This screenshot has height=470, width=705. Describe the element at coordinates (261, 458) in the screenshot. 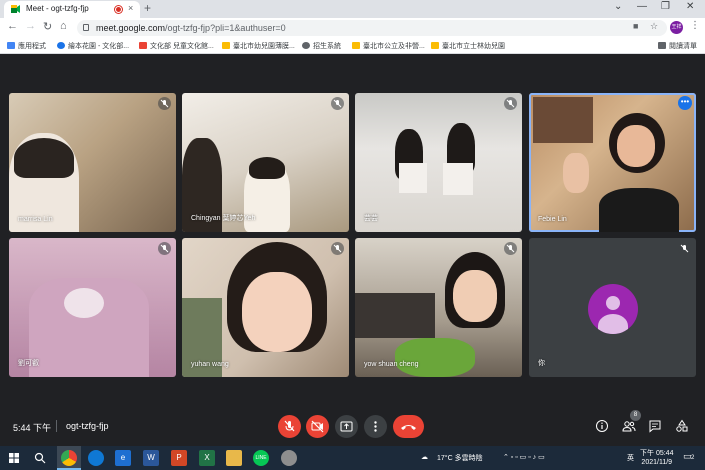

I see `line-icon: LINE` at that location.